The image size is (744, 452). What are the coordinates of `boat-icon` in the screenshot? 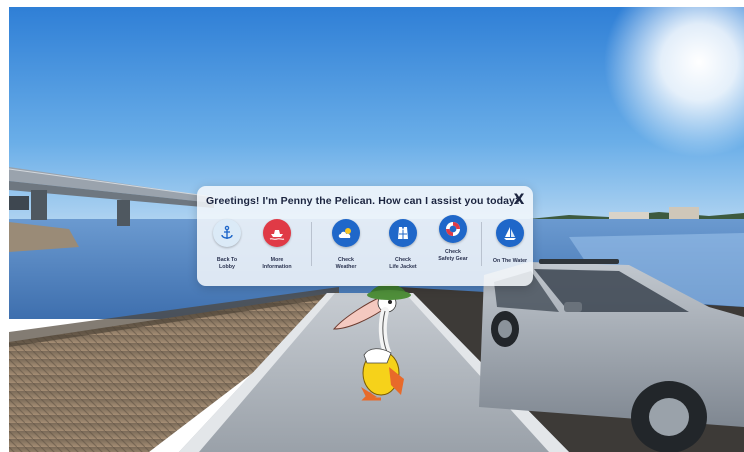 It's located at (277, 233).